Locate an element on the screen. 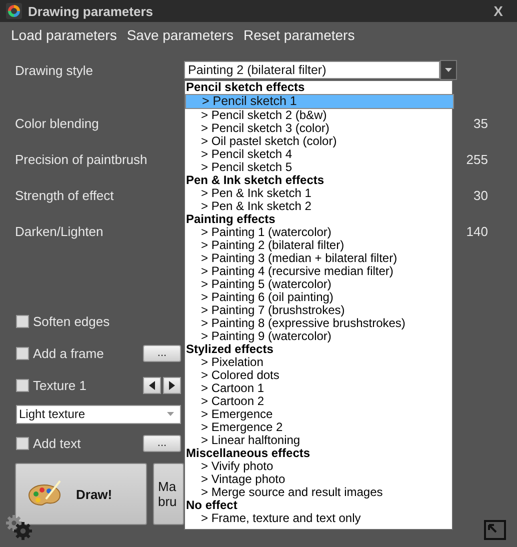 The image size is (517, 547). group-header: Pen & Ink sketch effects is located at coordinates (255, 180).